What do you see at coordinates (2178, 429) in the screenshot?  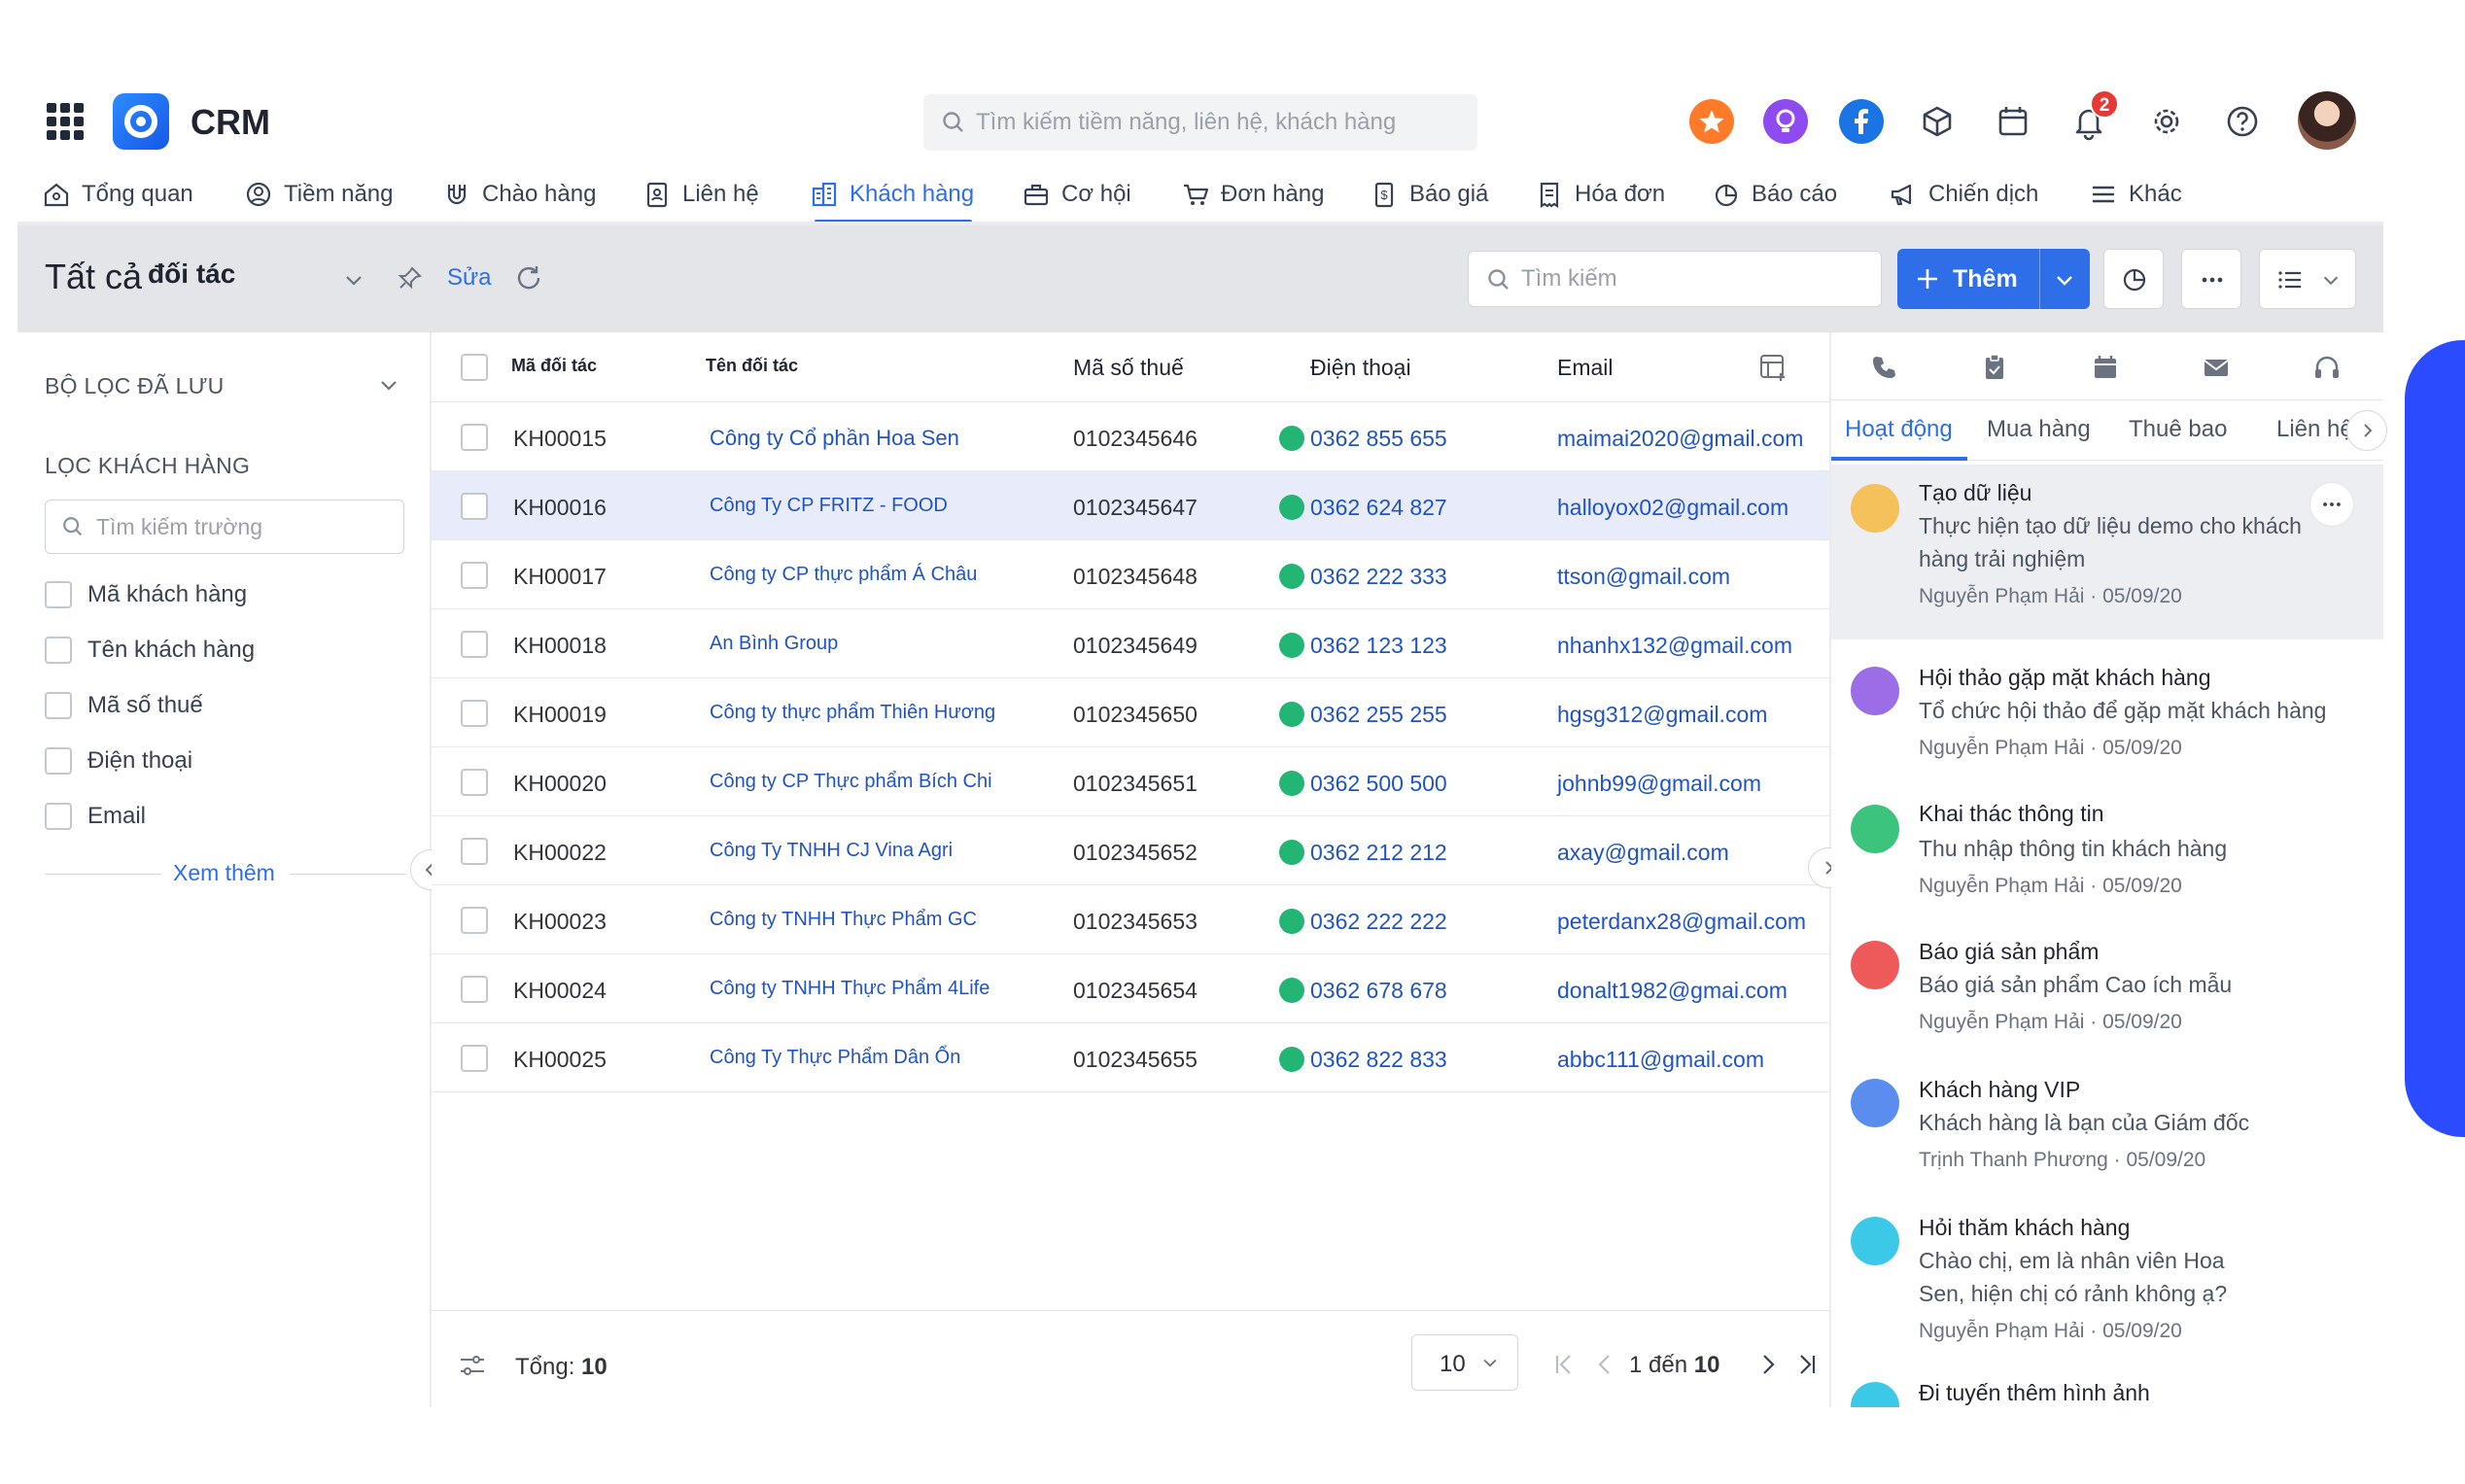 I see `tab-thue-bao: Thuê bao` at bounding box center [2178, 429].